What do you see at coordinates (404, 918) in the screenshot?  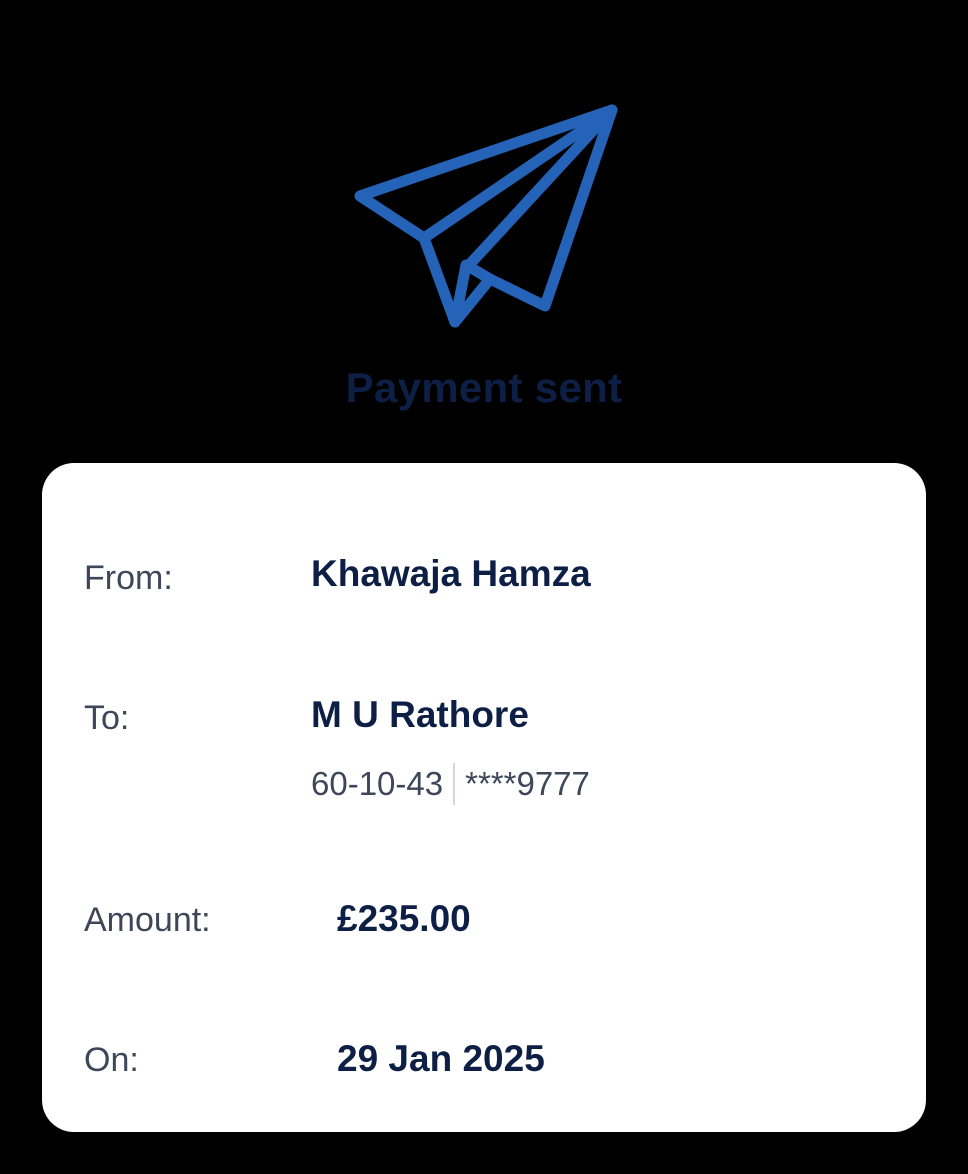 I see `amount-value: £235.00` at bounding box center [404, 918].